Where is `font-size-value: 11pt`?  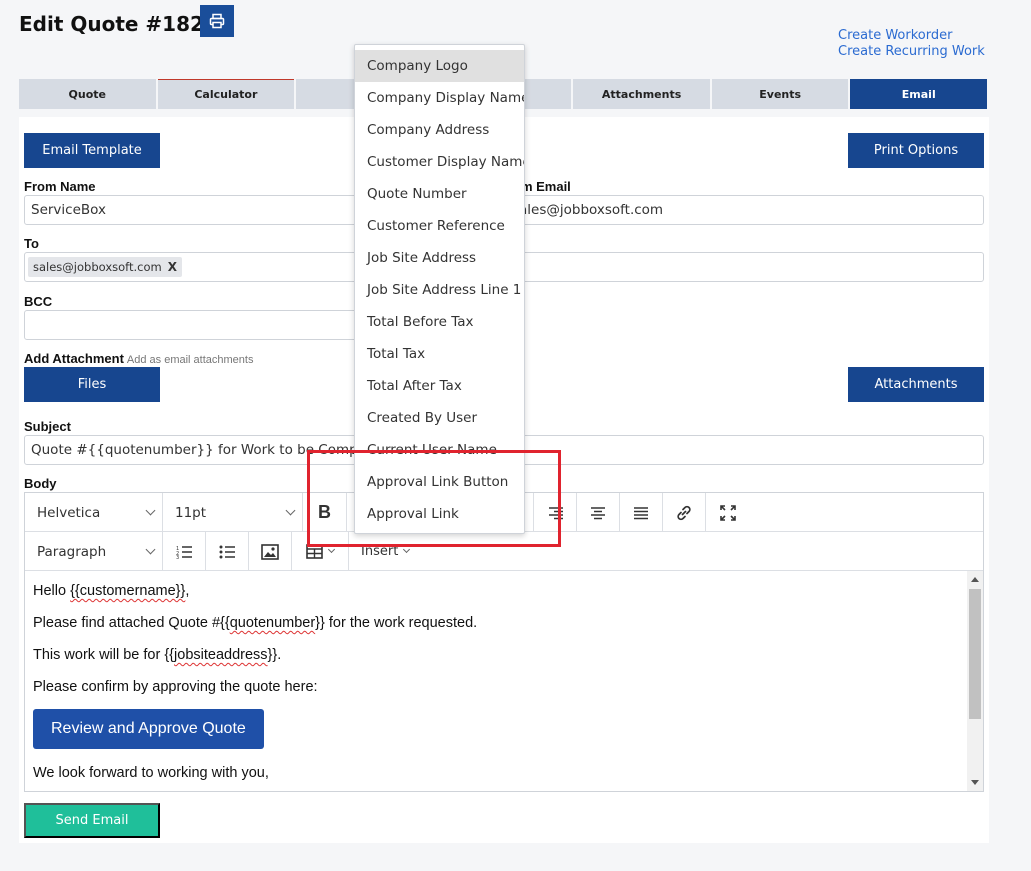
font-size-value: 11pt is located at coordinates (191, 512).